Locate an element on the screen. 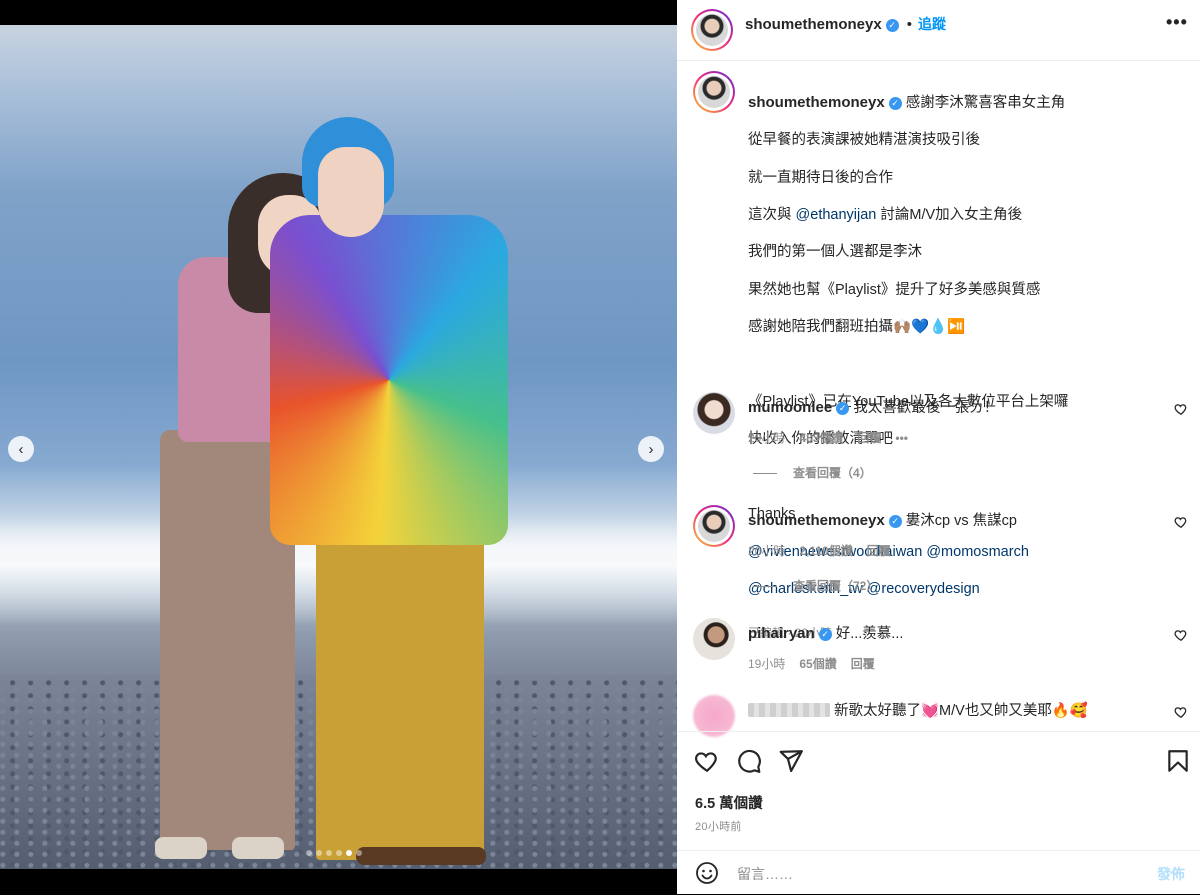 Image resolution: width=1200 pixels, height=895 pixels. caption-line-text: 討論M/V加入女主角後 is located at coordinates (949, 214).